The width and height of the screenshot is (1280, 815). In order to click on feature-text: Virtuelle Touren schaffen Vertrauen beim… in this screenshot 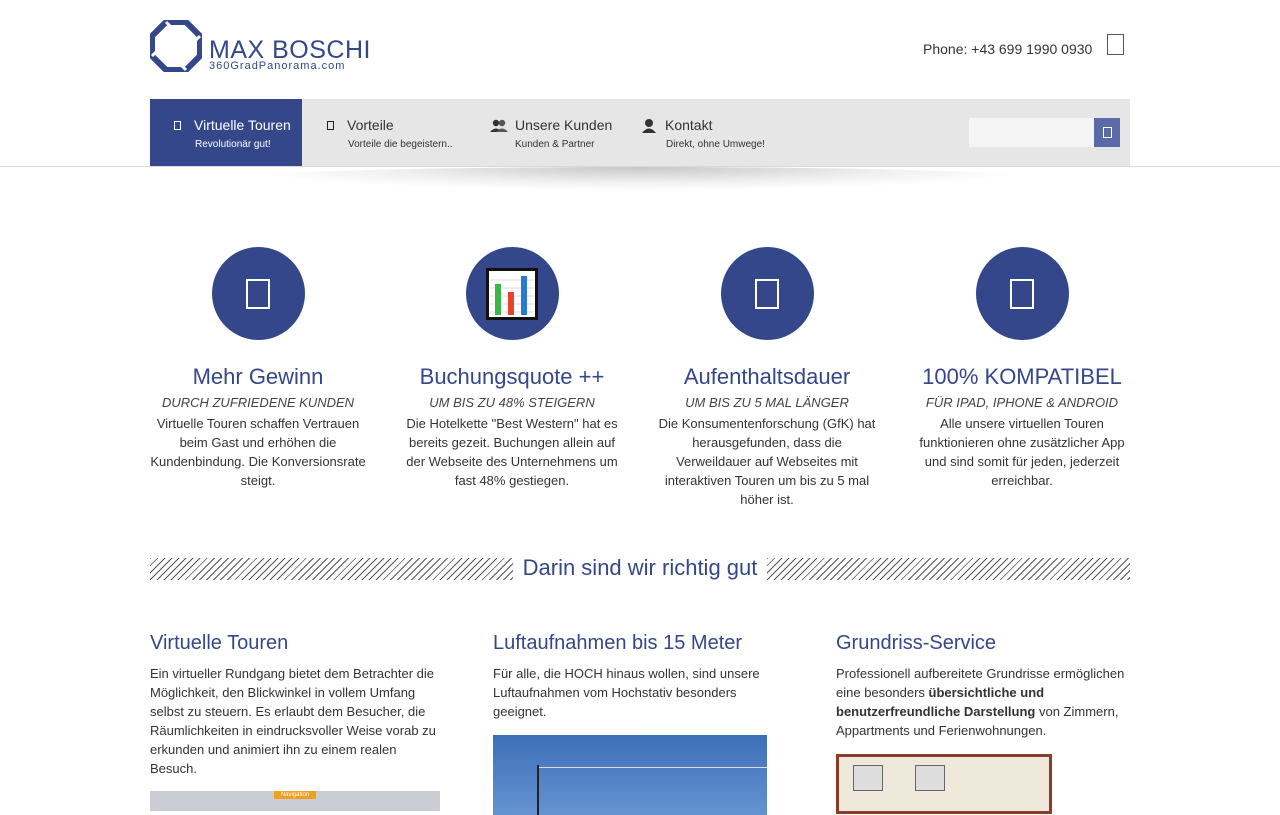, I will do `click(258, 452)`.